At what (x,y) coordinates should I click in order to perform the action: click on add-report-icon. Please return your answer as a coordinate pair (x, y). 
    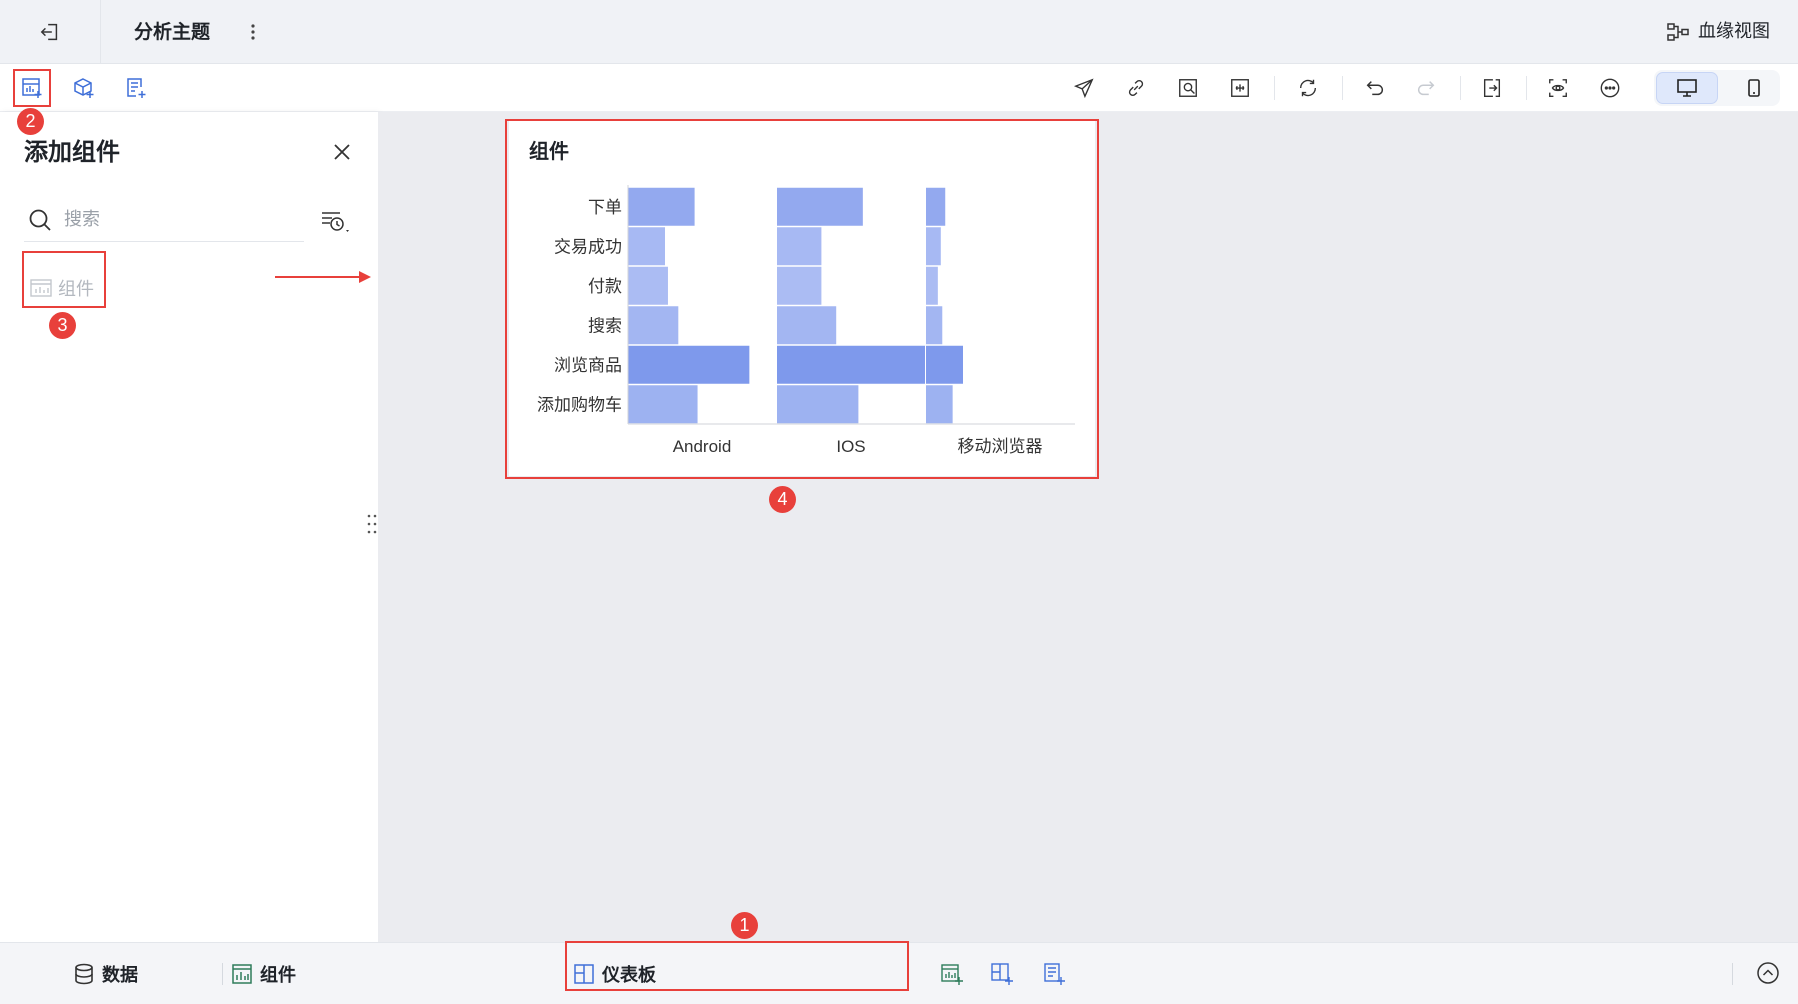
    Looking at the image, I should click on (1054, 974).